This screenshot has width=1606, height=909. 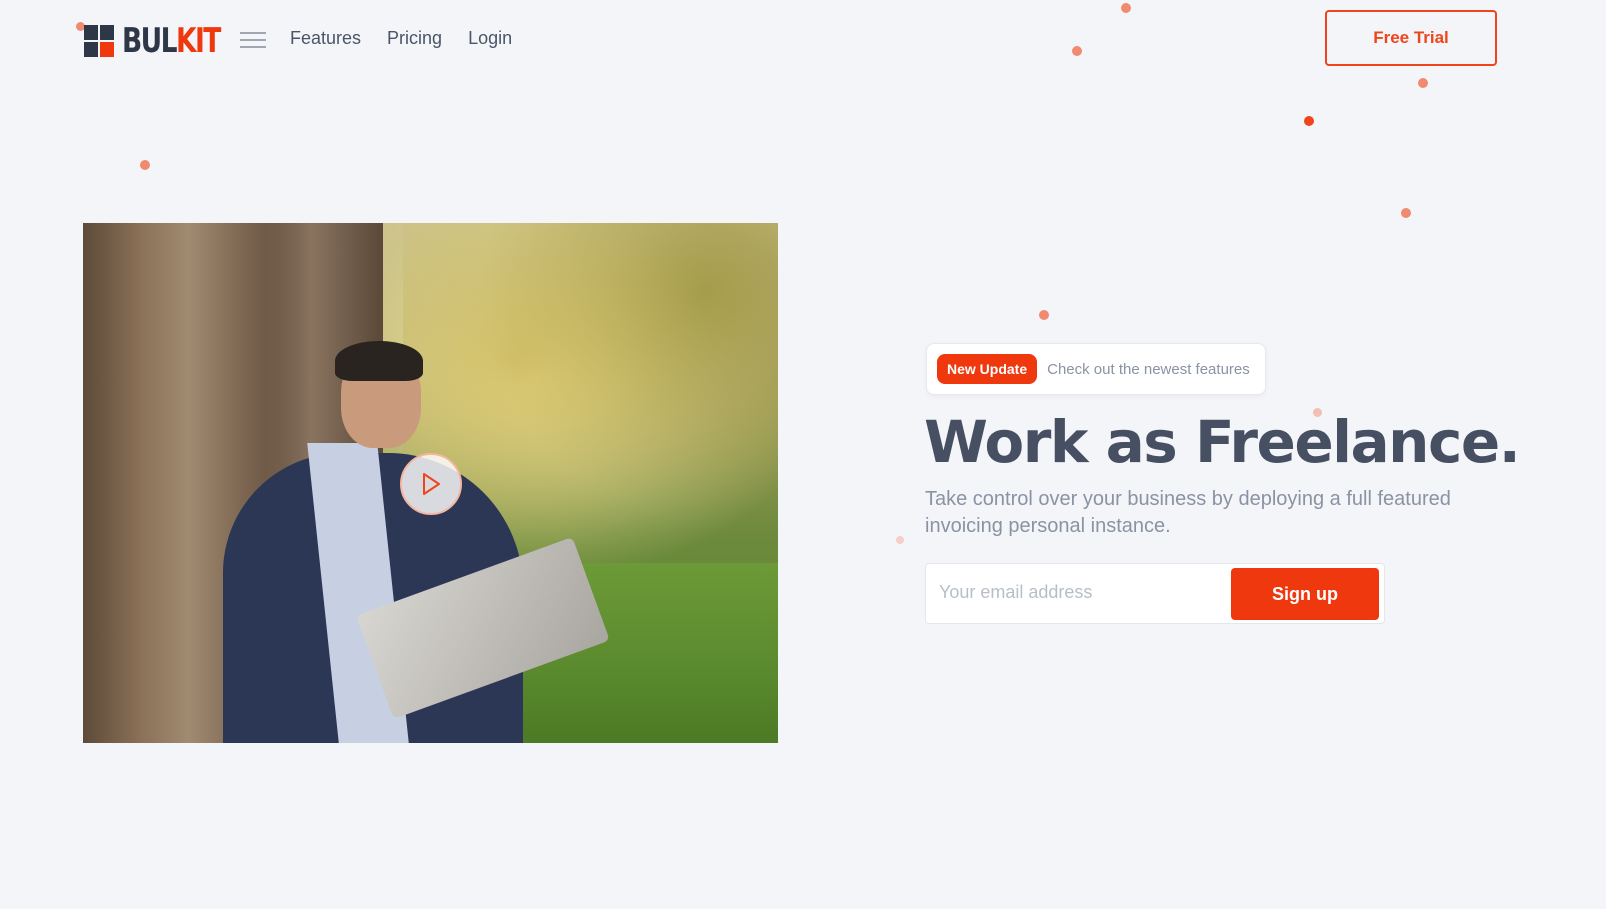 I want to click on main-nav: Features Pricing Login, so click(x=401, y=38).